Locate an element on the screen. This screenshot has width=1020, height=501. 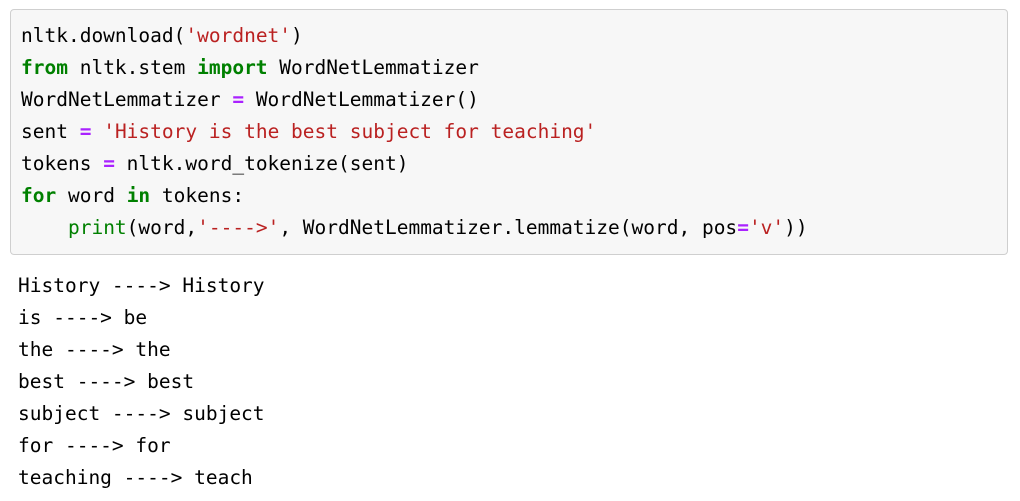
code-token: sent is located at coordinates (50, 131).